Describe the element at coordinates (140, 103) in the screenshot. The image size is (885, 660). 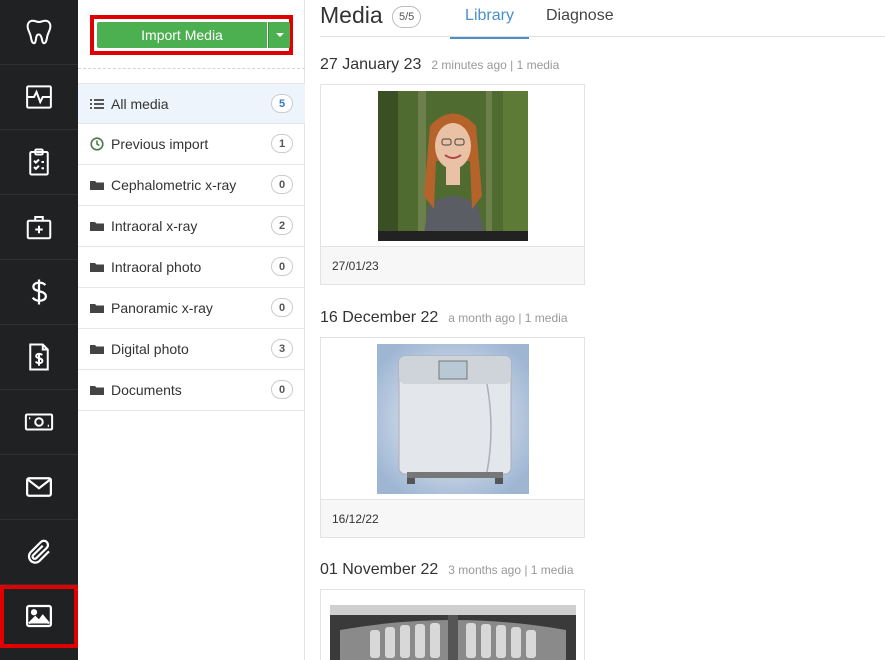
I see `folder-label: All media` at that location.